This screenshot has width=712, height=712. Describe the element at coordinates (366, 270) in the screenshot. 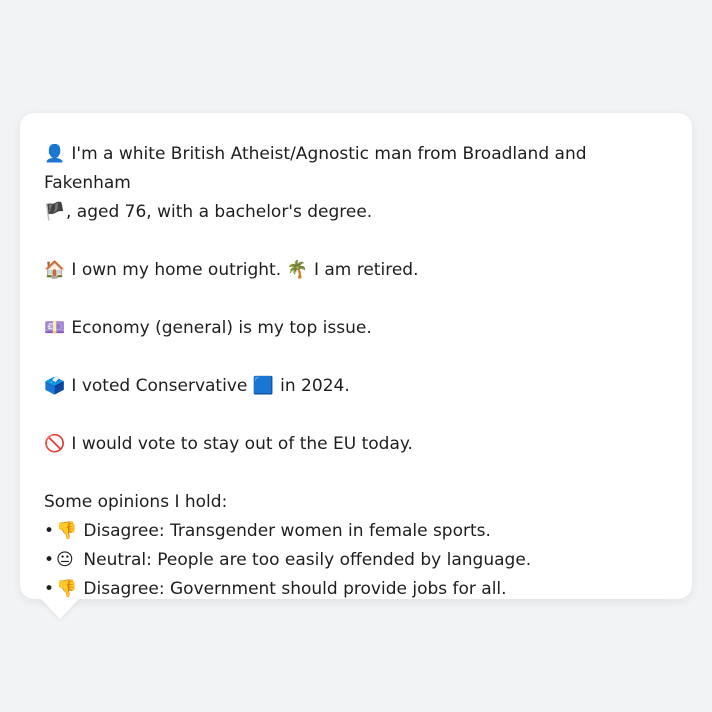

I see `retired-text: I am retired.` at that location.